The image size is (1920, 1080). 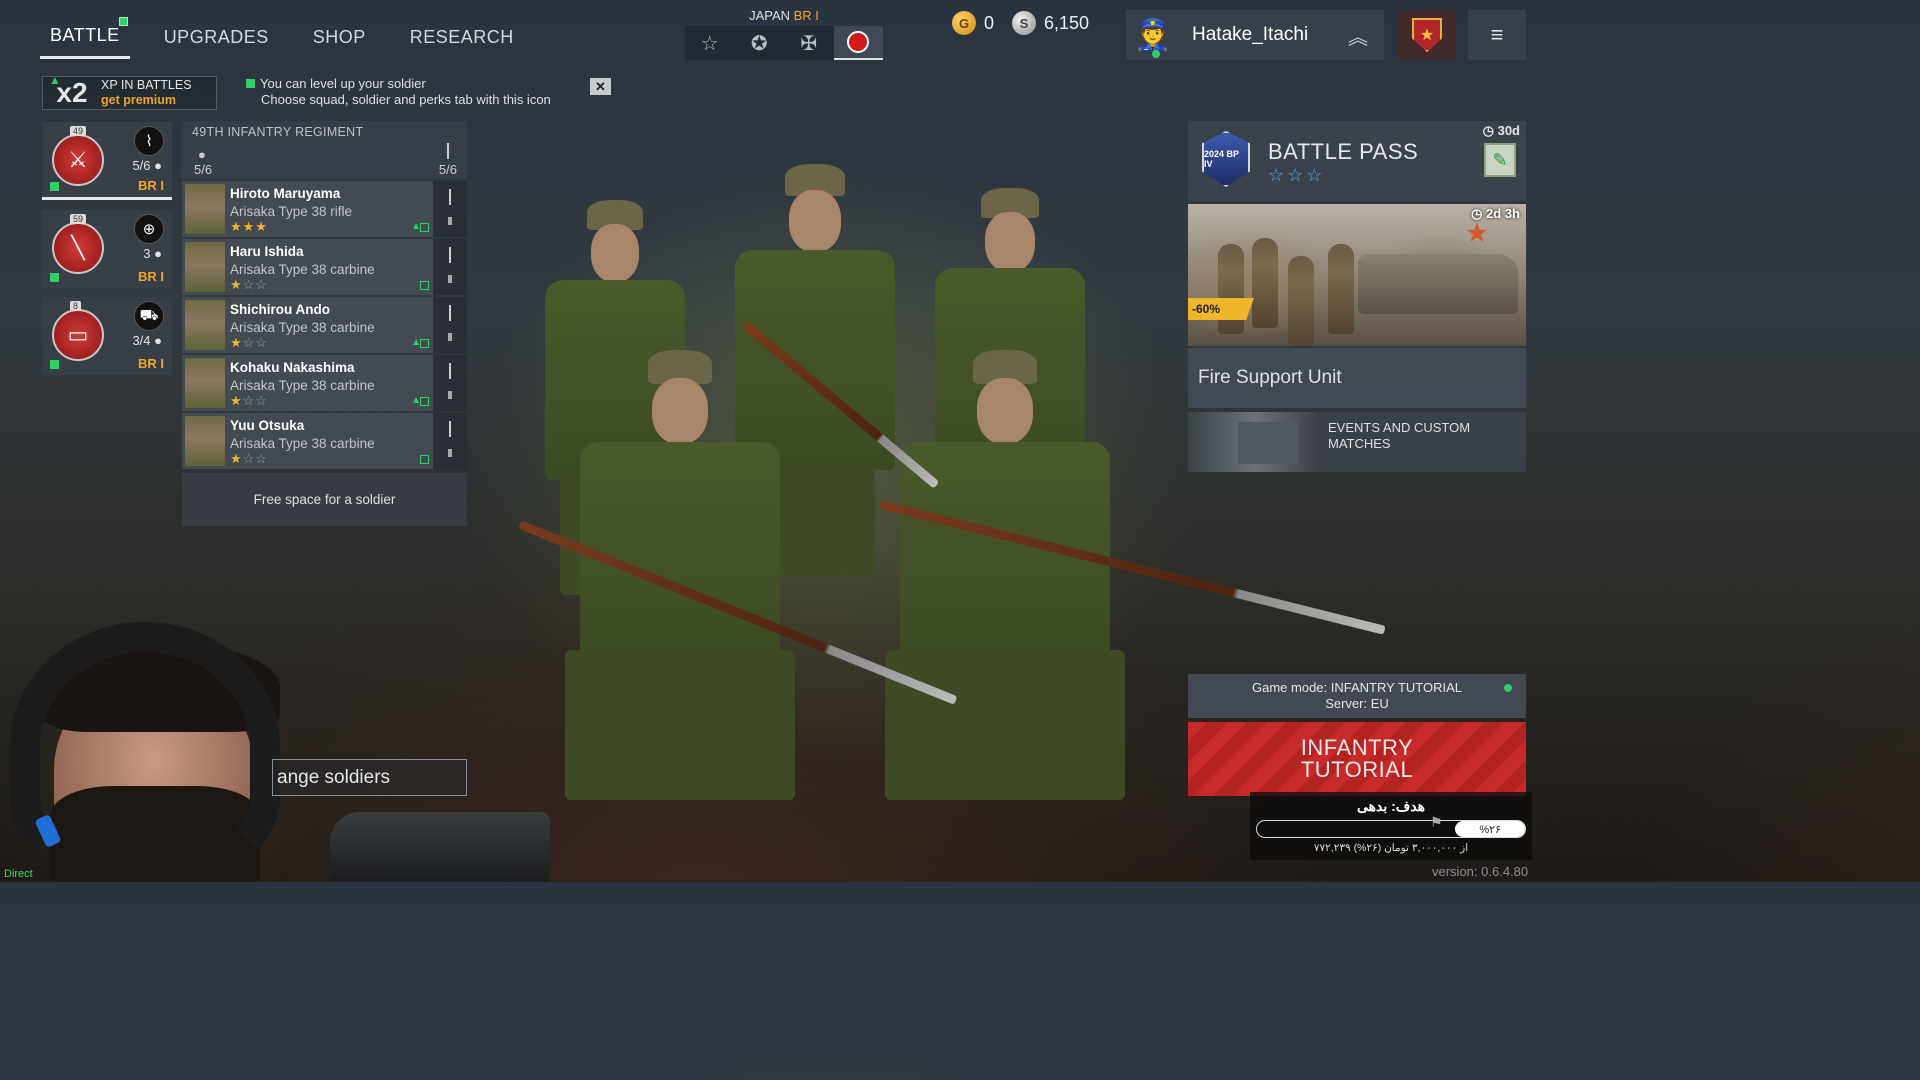 I want to click on squad-card-vehicle: ▭ 8 ⛟ 3/4 ● BR I, so click(x=107, y=336).